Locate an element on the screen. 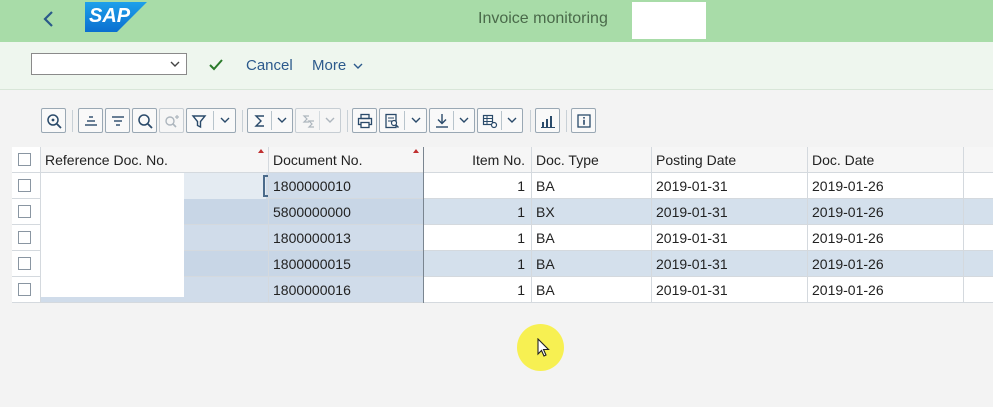  sort-descending-button is located at coordinates (117, 120).